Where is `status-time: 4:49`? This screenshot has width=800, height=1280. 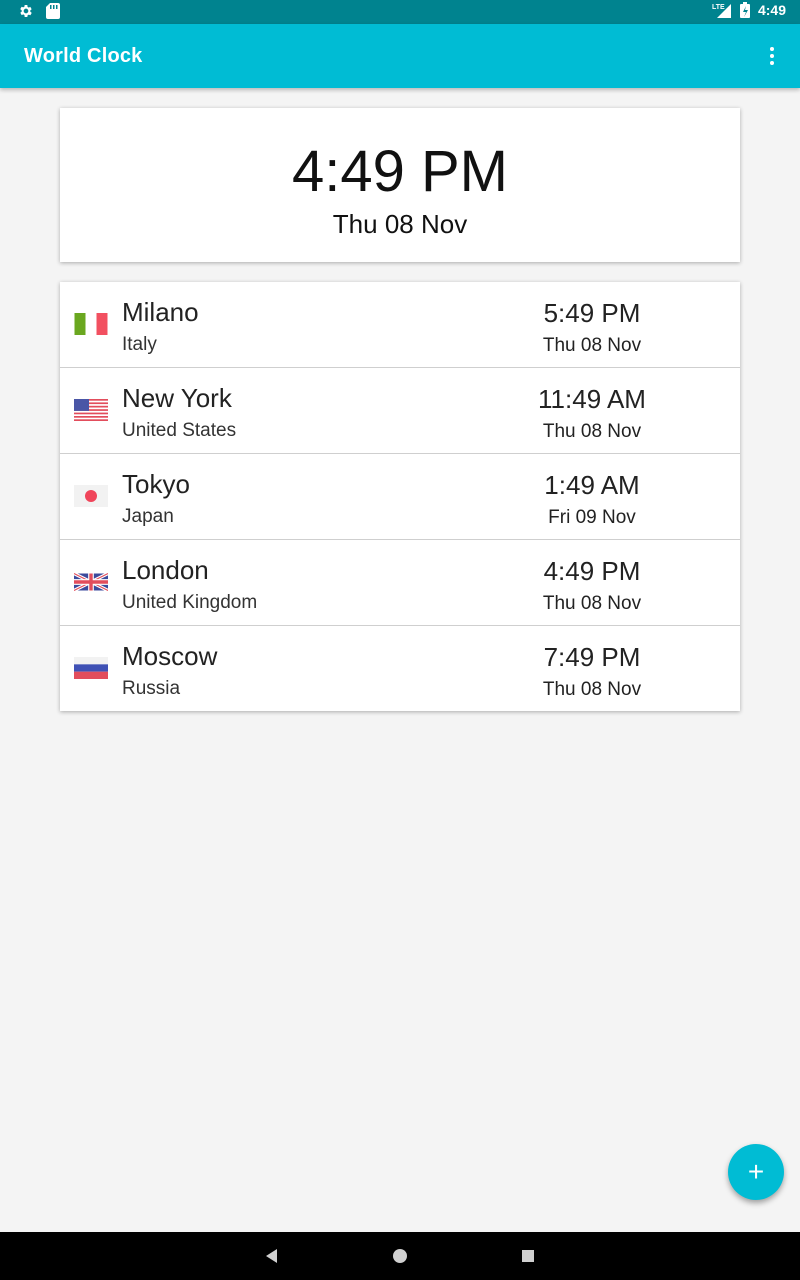 status-time: 4:49 is located at coordinates (771, 10).